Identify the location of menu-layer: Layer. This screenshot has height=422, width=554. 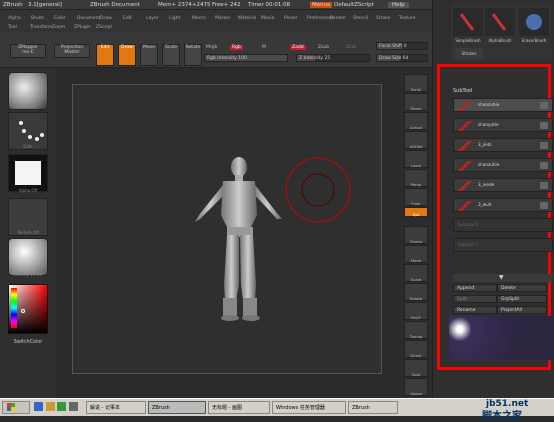
(152, 18).